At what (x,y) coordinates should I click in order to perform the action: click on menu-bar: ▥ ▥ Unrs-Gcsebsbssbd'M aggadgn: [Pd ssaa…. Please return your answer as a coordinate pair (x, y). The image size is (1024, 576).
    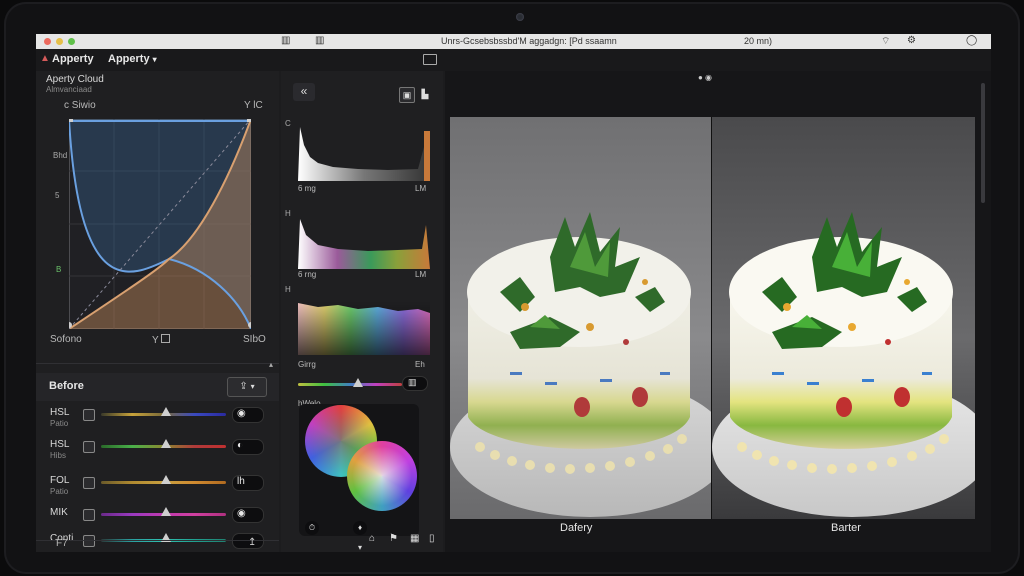
    Looking at the image, I should click on (513, 41).